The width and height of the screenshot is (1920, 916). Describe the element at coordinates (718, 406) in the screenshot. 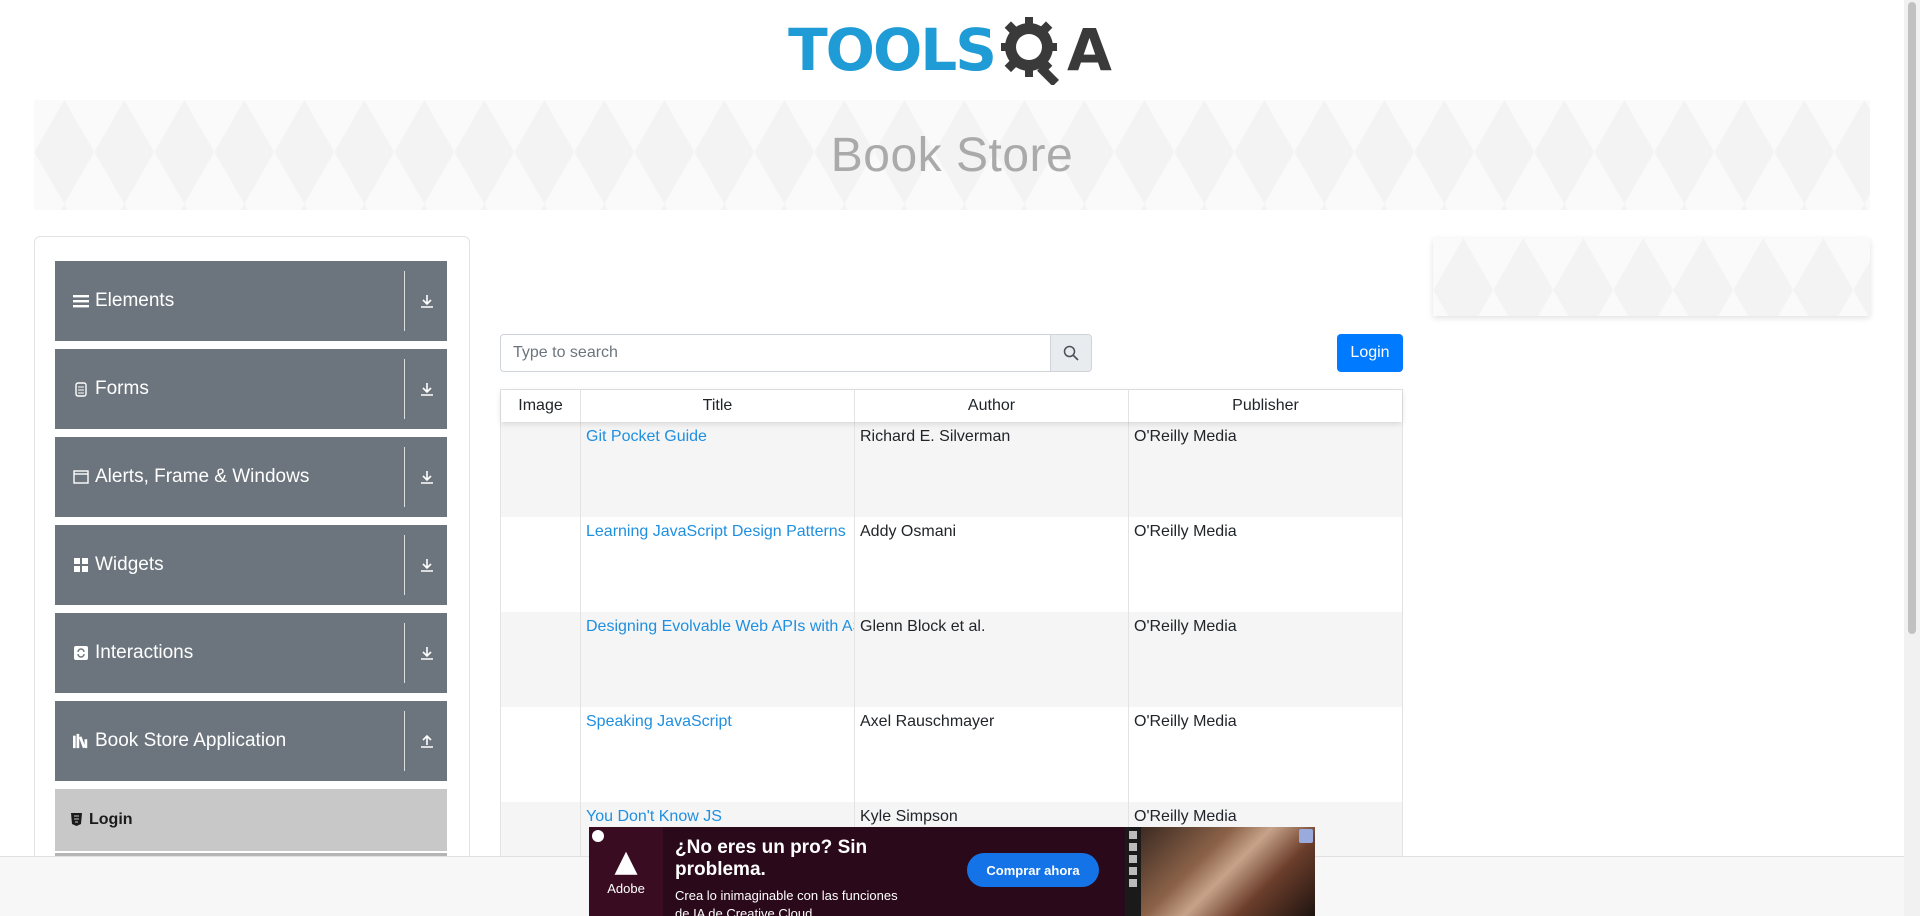

I see `column-header-title: Title` at that location.